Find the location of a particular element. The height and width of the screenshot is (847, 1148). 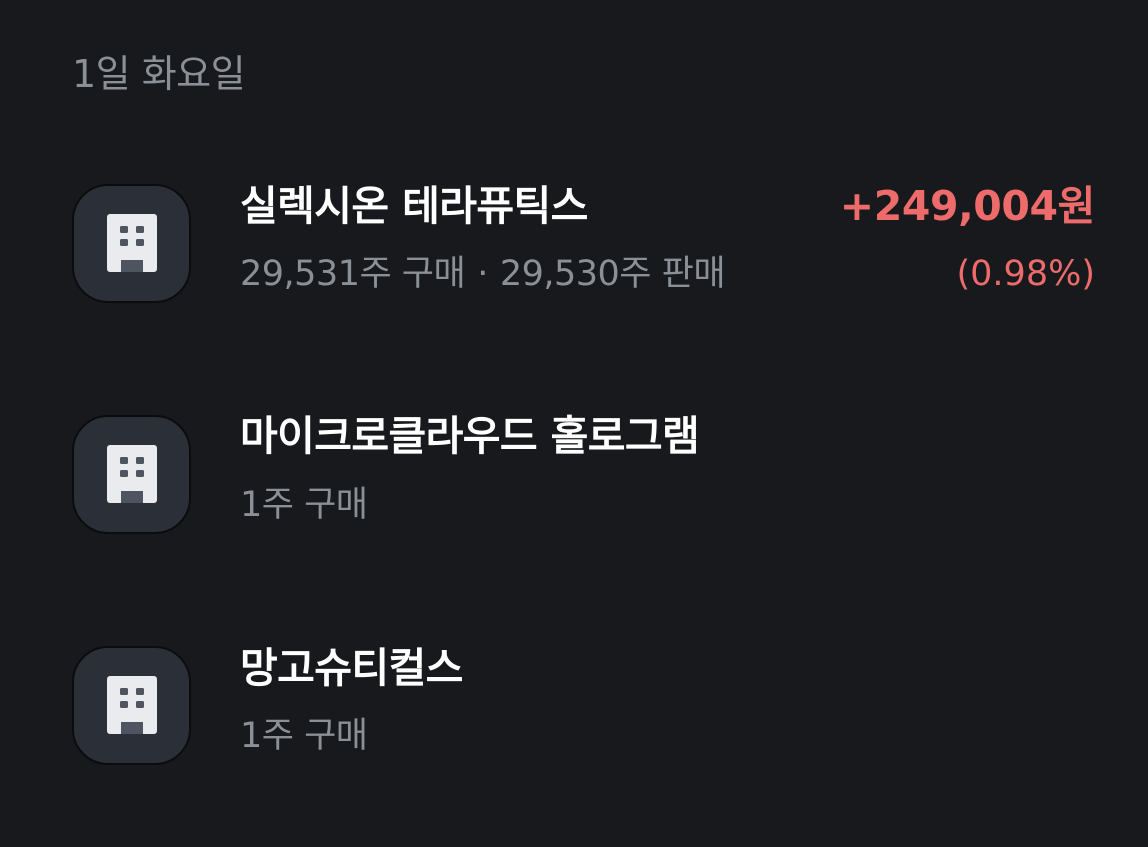

profit-amount: +249,004원 is located at coordinates (967, 206).